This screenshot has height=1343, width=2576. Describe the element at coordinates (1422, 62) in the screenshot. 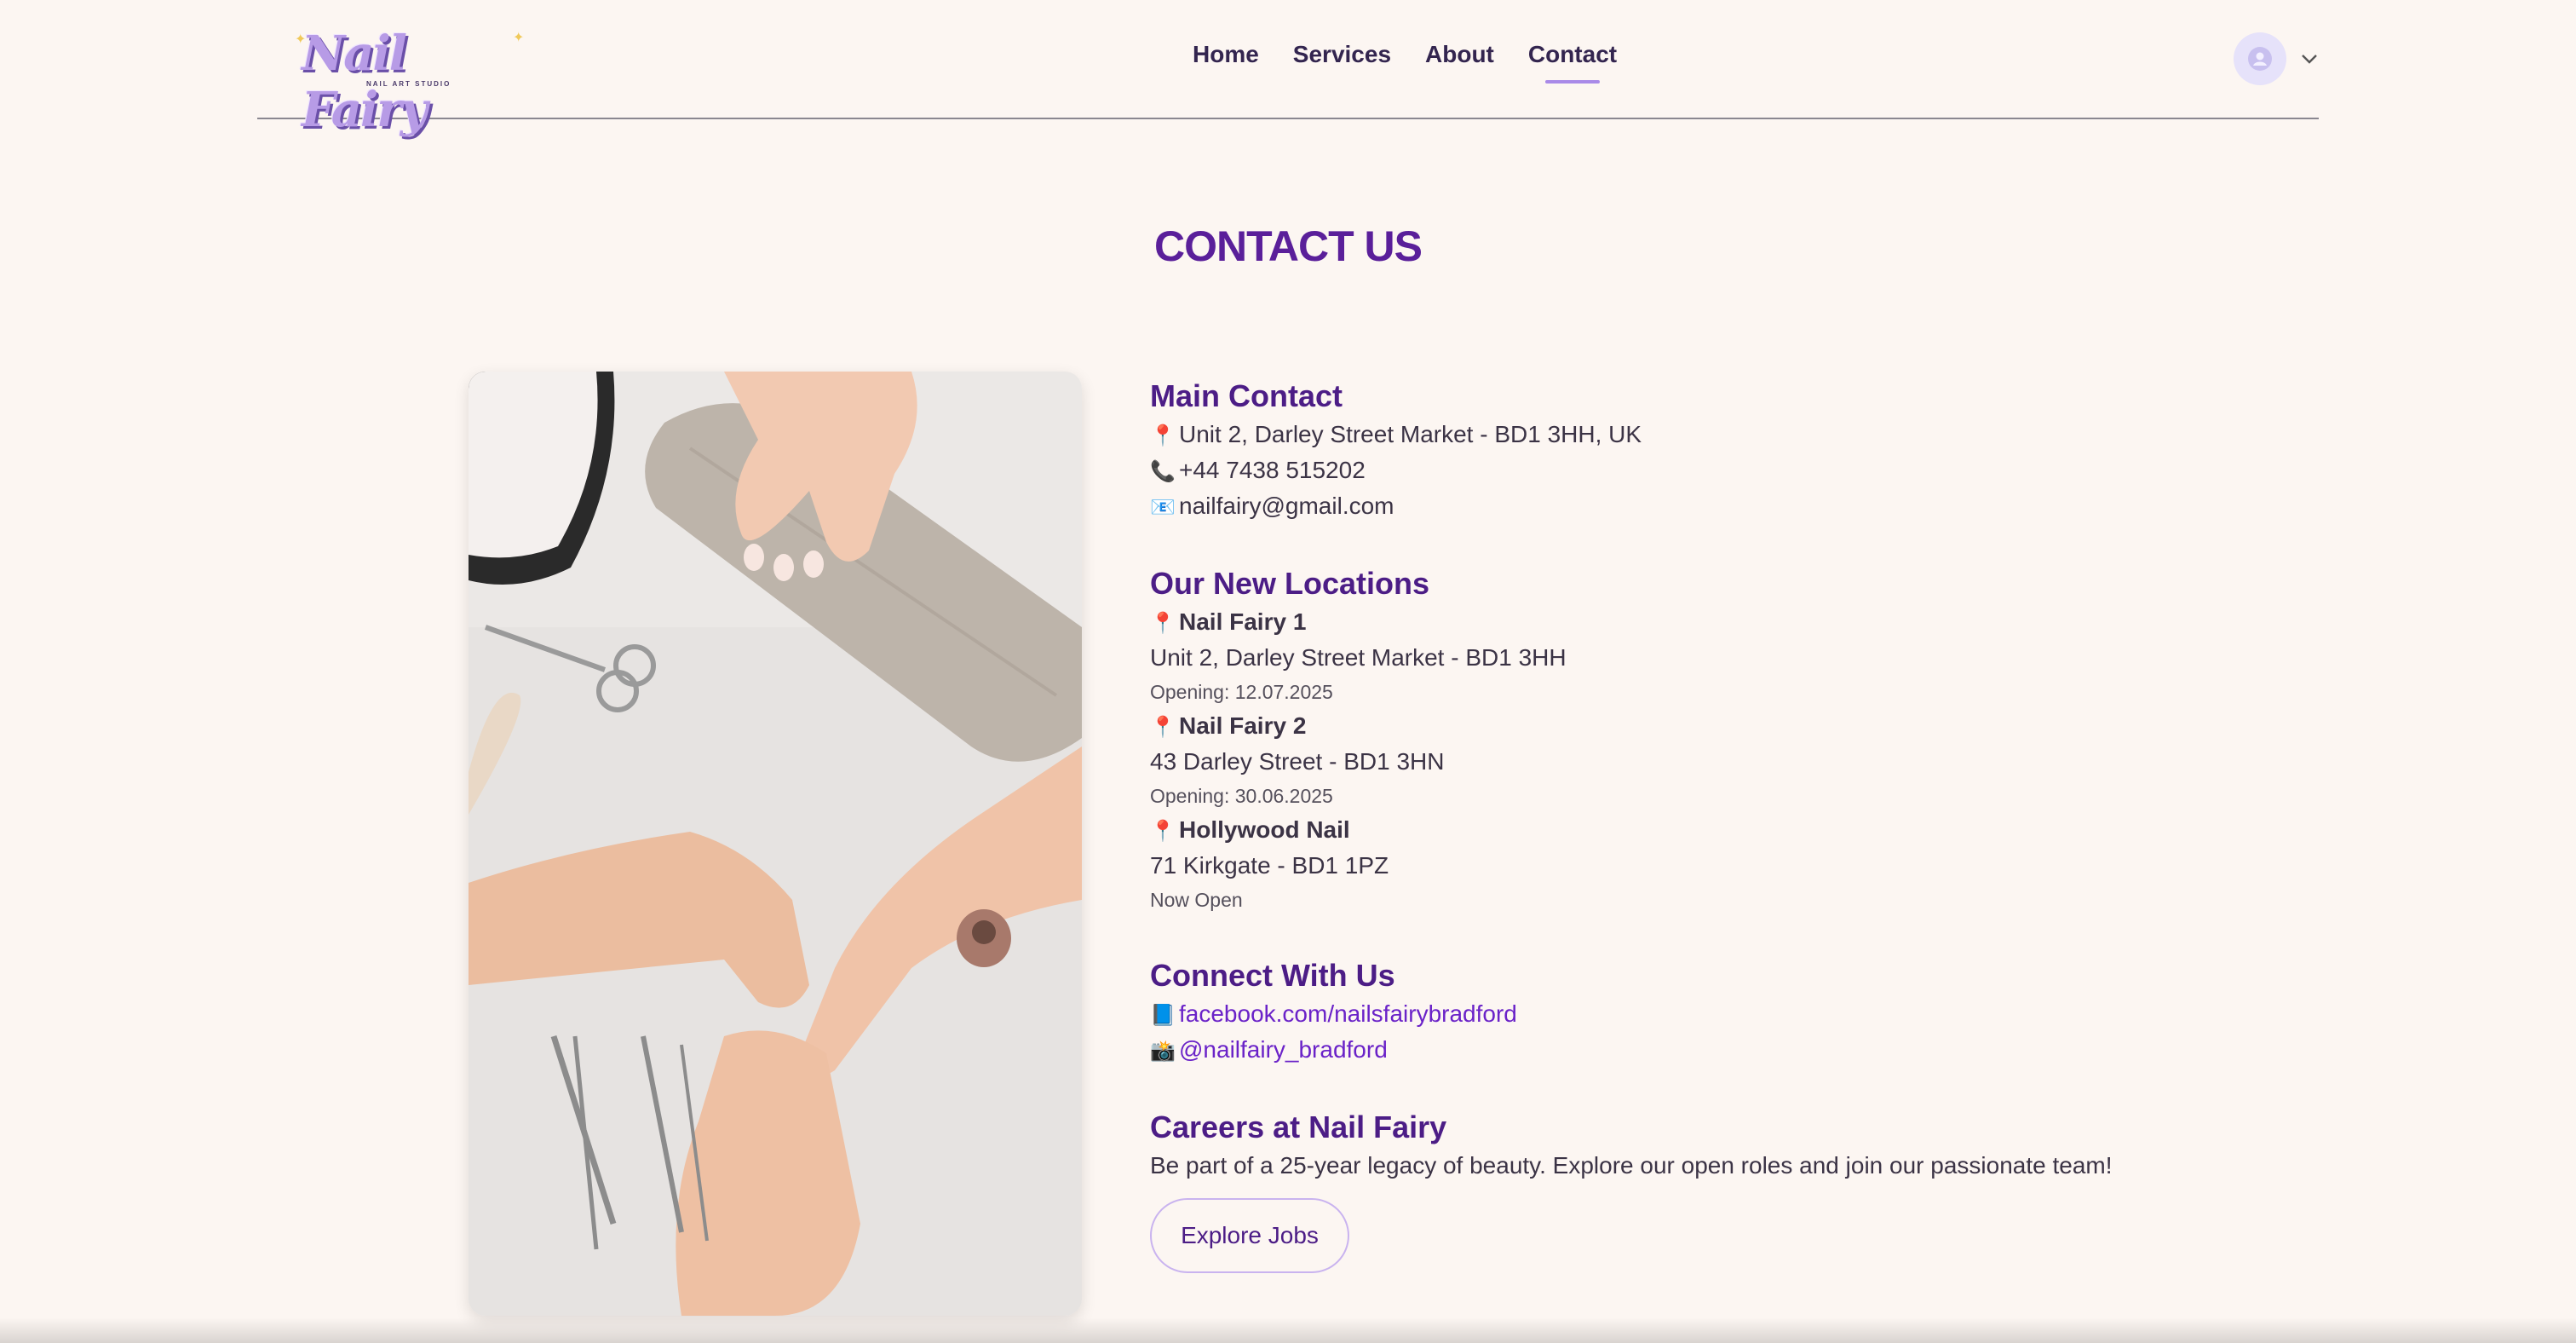

I see `main-nav: Home Services About Contact` at that location.